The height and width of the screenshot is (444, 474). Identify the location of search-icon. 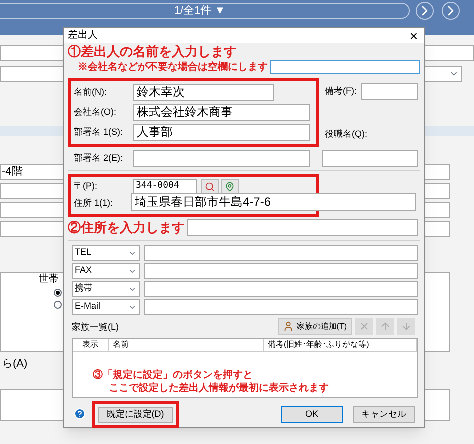
(210, 187).